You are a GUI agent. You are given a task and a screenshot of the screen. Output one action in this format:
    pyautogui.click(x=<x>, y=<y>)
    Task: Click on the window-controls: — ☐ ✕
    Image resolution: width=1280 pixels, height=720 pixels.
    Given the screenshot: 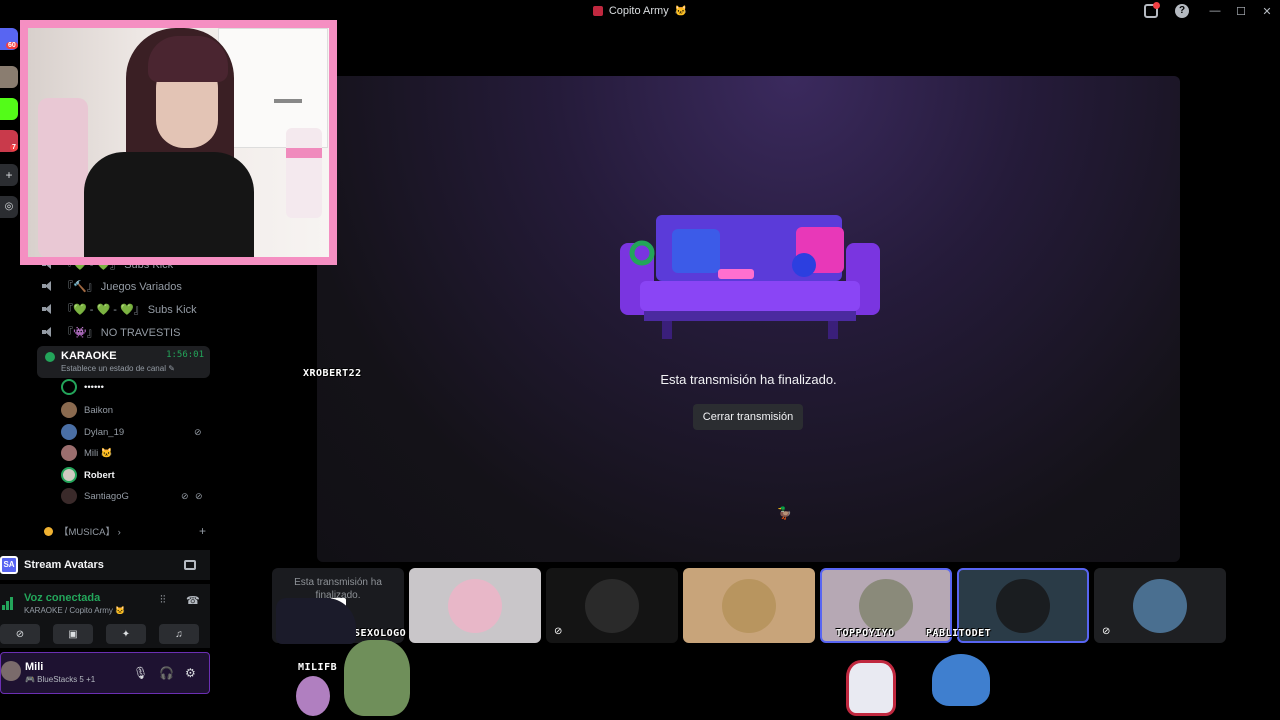 What is the action you would take?
    pyautogui.click(x=1241, y=11)
    